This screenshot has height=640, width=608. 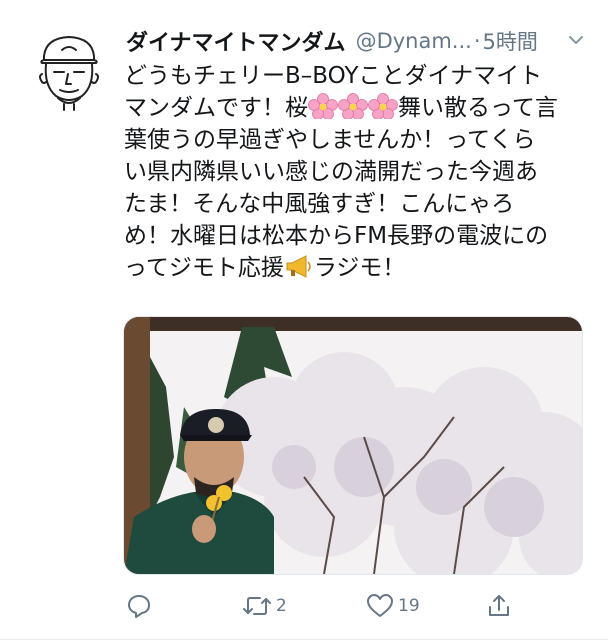 What do you see at coordinates (478, 108) in the screenshot?
I see `tweet-text-segment: 舞い散るって言` at bounding box center [478, 108].